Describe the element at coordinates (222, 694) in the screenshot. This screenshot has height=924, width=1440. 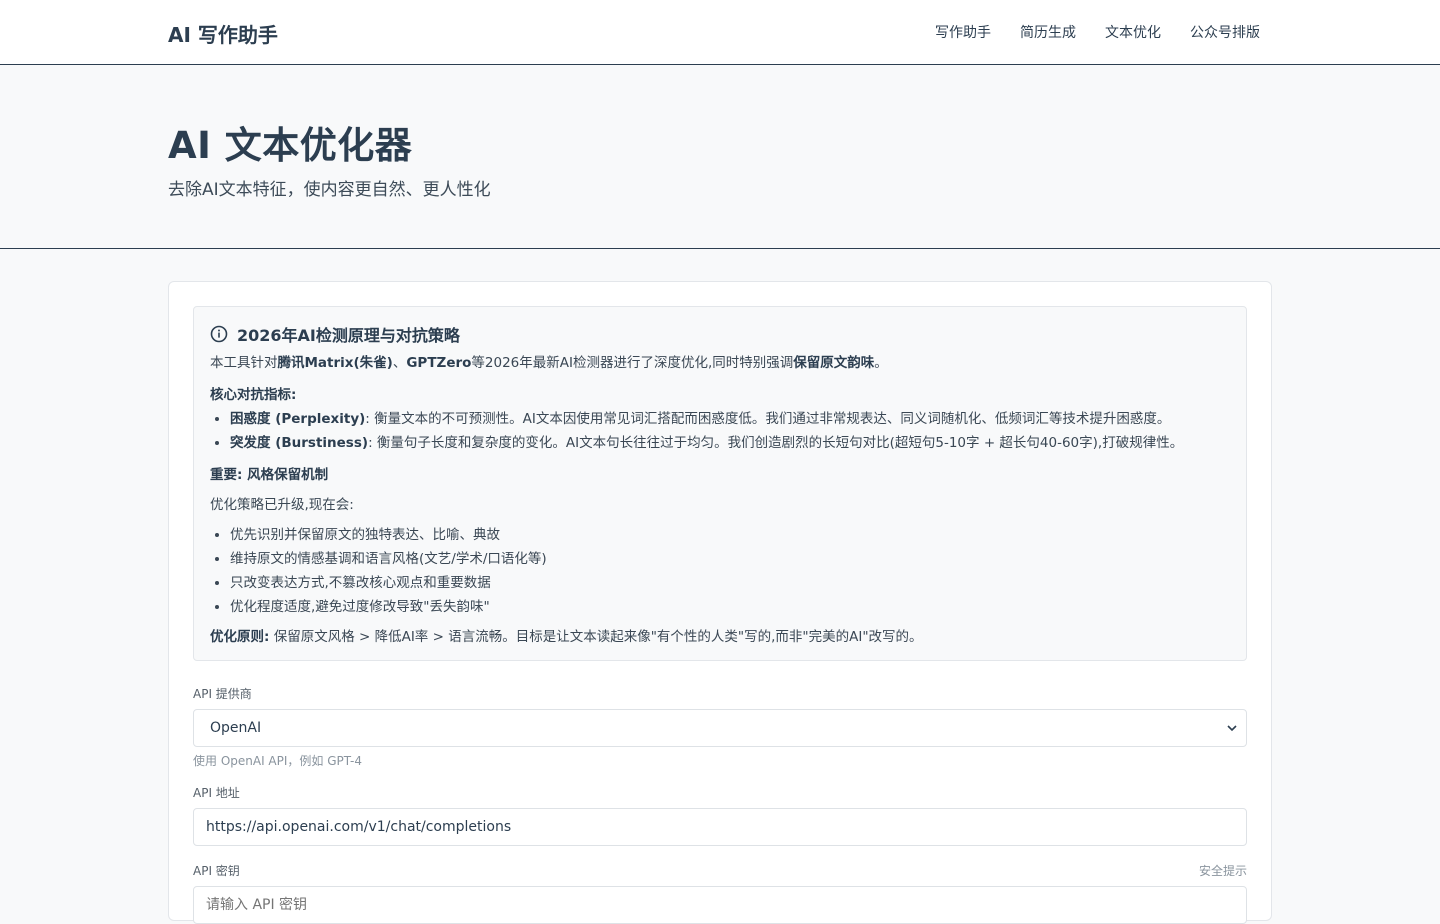
I see `provider-label: API 提供商` at that location.